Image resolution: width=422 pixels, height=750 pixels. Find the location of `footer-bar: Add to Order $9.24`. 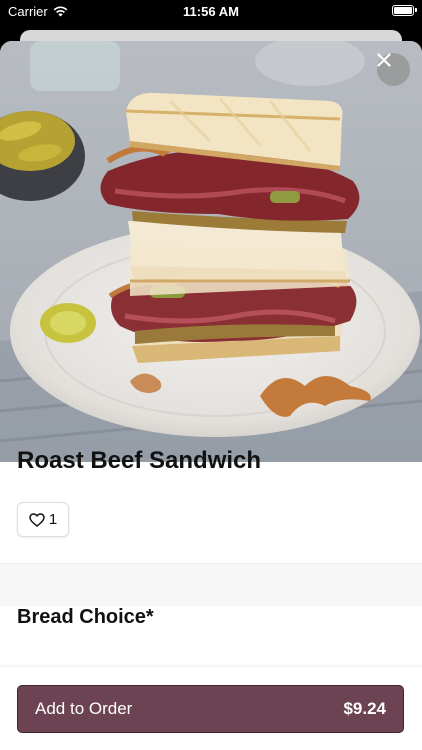

footer-bar: Add to Order $9.24 is located at coordinates (211, 708).